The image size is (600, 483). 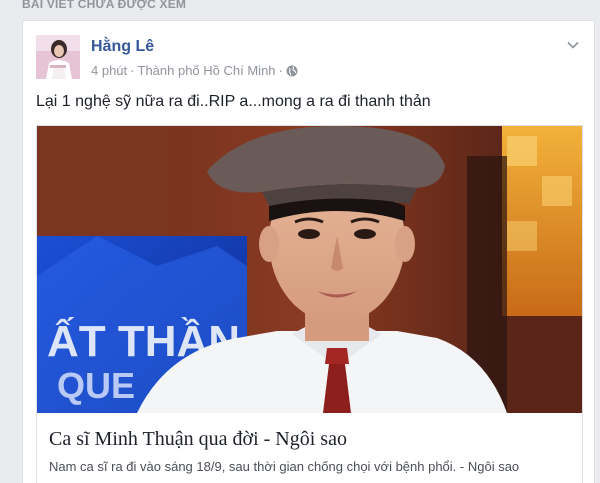 I want to click on post-meta: 4 phút · Thành phố Hồ Chí Minh ·, so click(x=194, y=70).